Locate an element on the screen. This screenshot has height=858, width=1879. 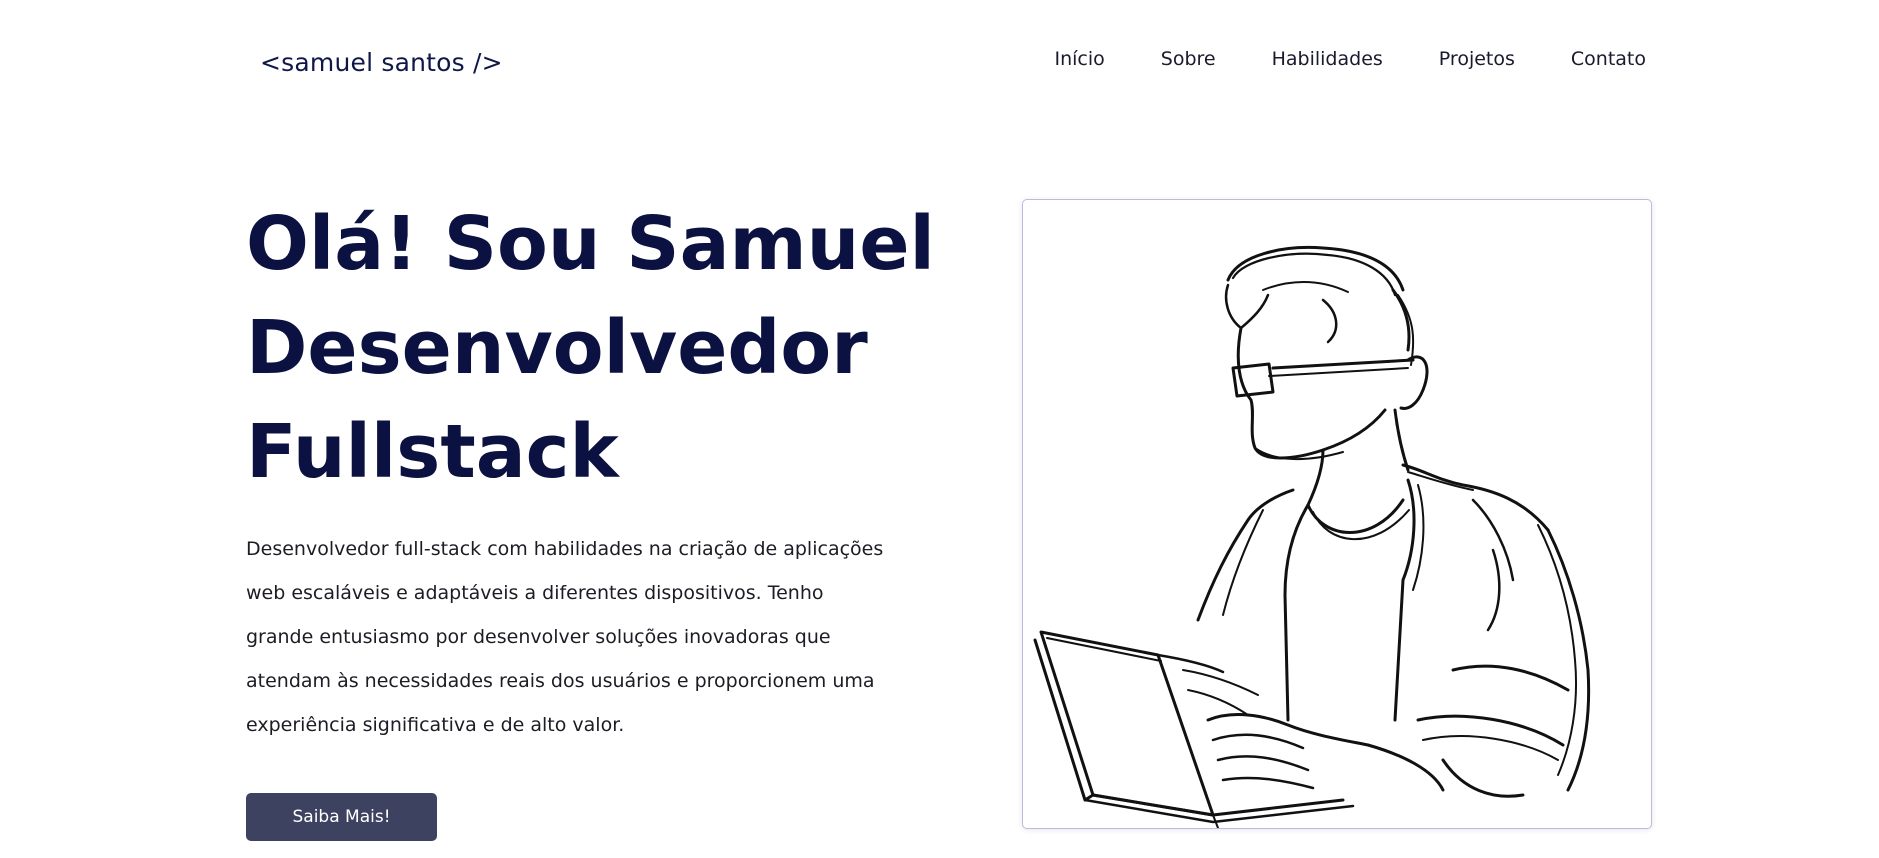
nav-item-projetos: Projetos is located at coordinates (1477, 59).